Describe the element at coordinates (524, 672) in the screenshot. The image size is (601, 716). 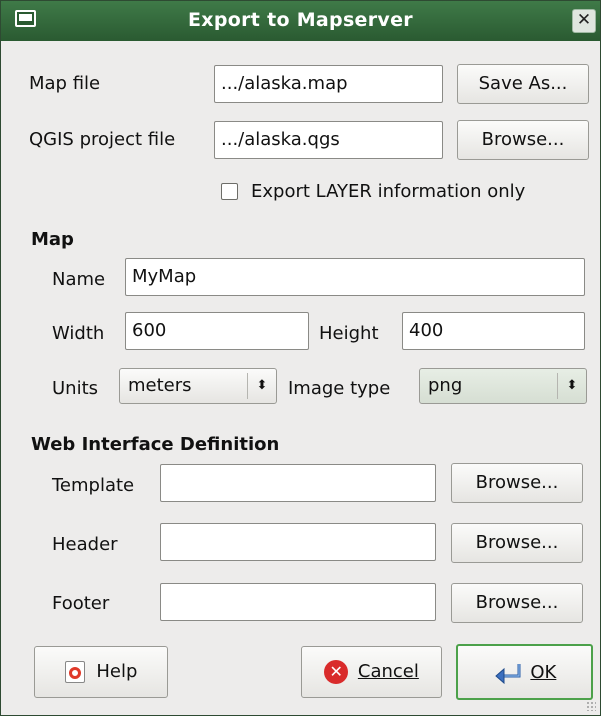
I see `ok-button: OK` at that location.